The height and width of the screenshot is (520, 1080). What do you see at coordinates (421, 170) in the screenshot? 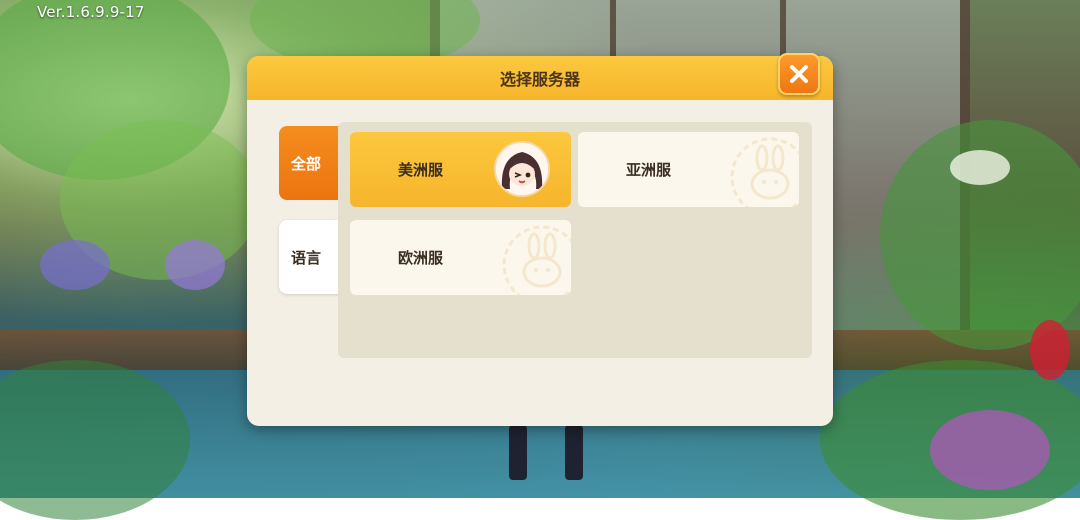
I see `server-item-label: 美洲服` at bounding box center [421, 170].